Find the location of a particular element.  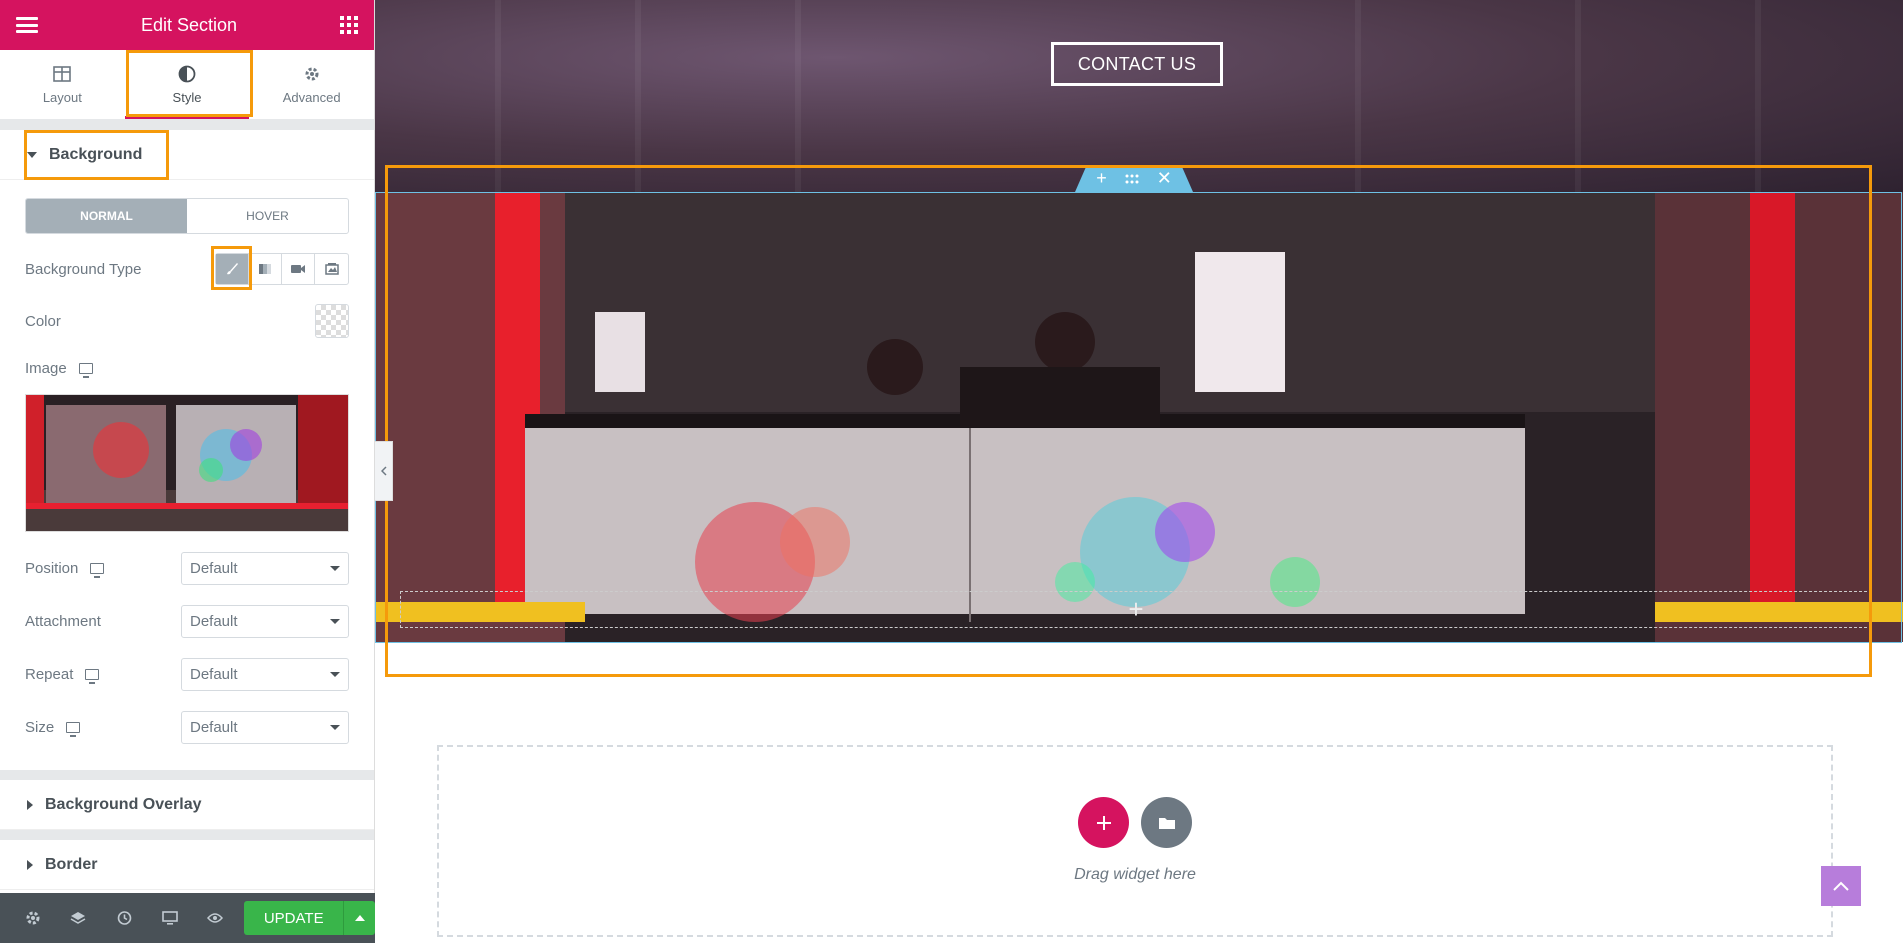

drag-icon is located at coordinates (1132, 178).